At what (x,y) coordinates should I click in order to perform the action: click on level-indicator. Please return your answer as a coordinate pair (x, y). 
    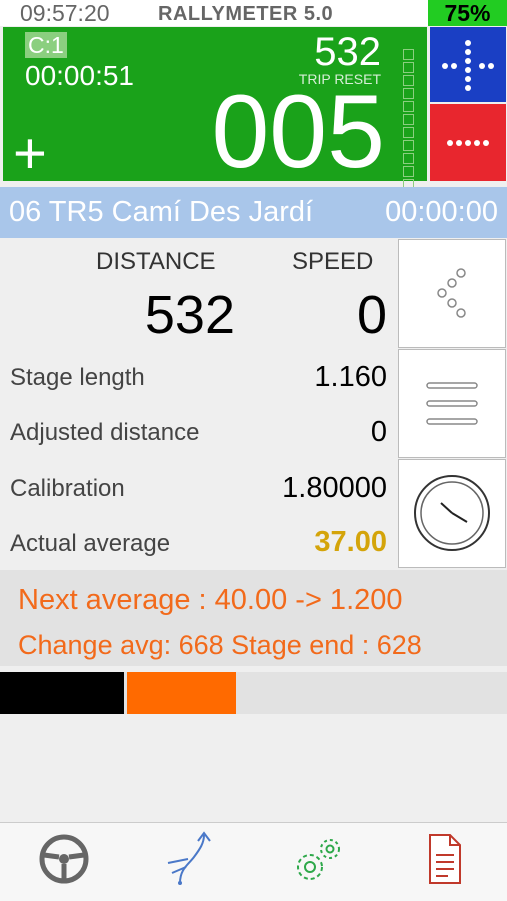
    Looking at the image, I should click on (410, 127).